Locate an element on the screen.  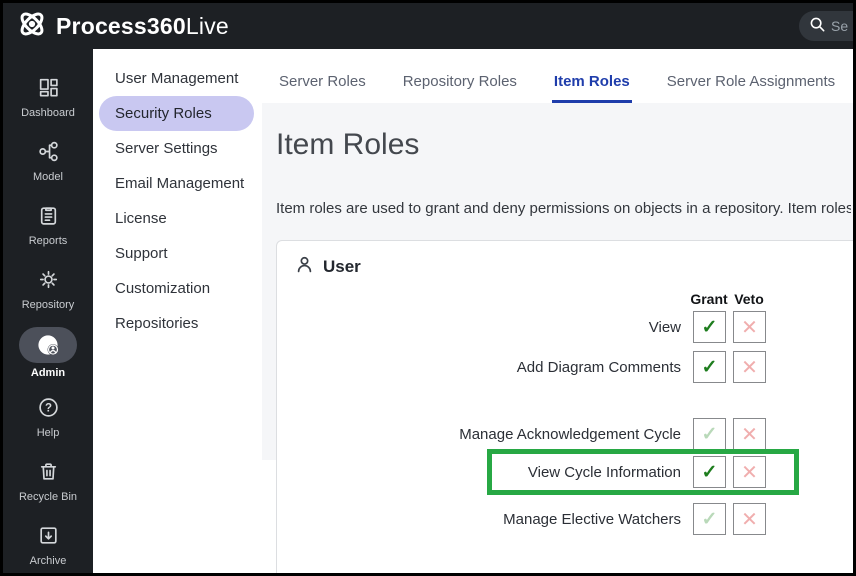
subnav-item-user-management: User Management is located at coordinates (176, 78).